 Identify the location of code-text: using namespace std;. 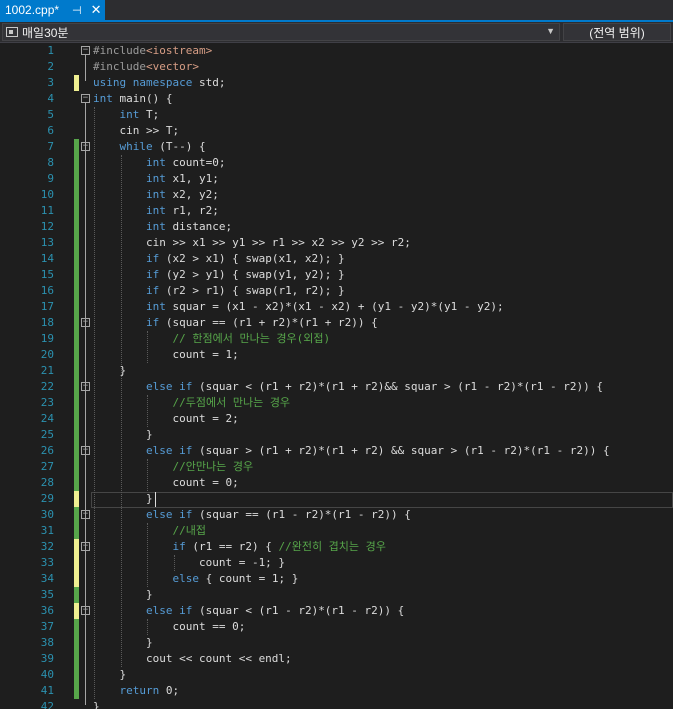
(159, 82).